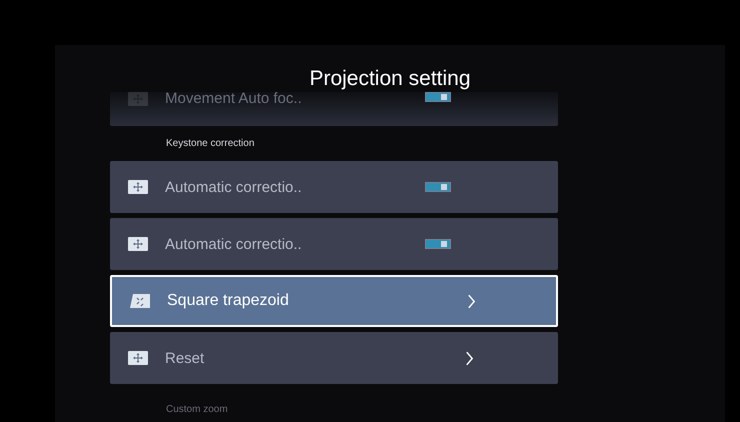  I want to click on item-label: Movement Auto foc.., so click(234, 99).